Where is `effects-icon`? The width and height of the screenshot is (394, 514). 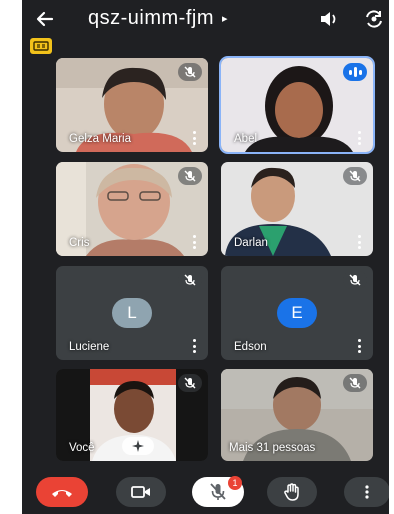
effects-icon is located at coordinates (138, 446).